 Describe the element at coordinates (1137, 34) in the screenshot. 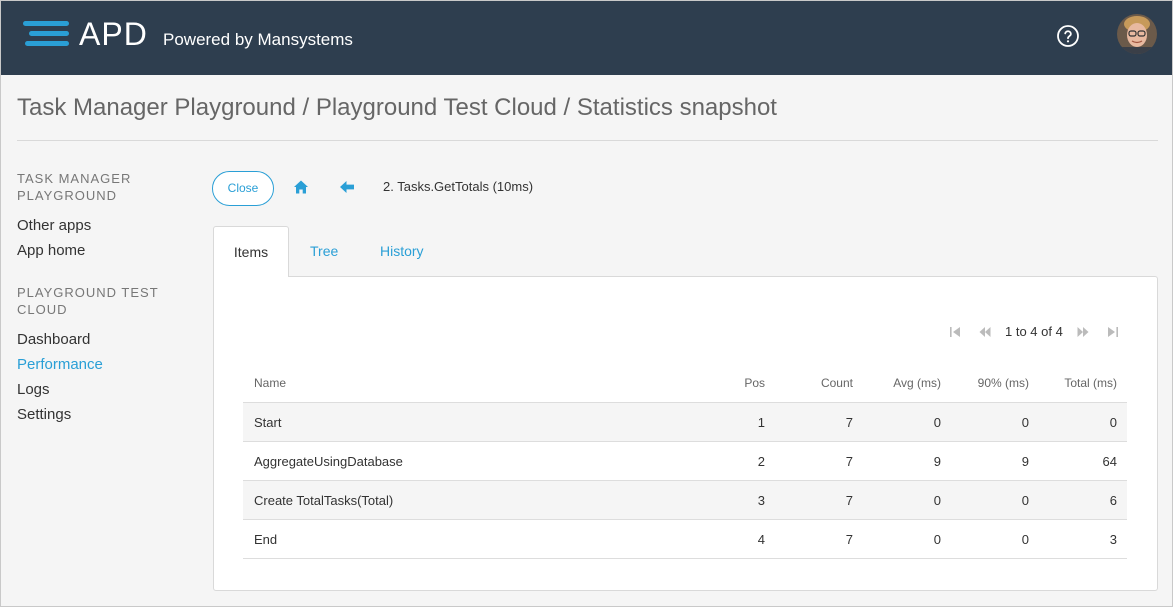

I see `user-avatar` at that location.